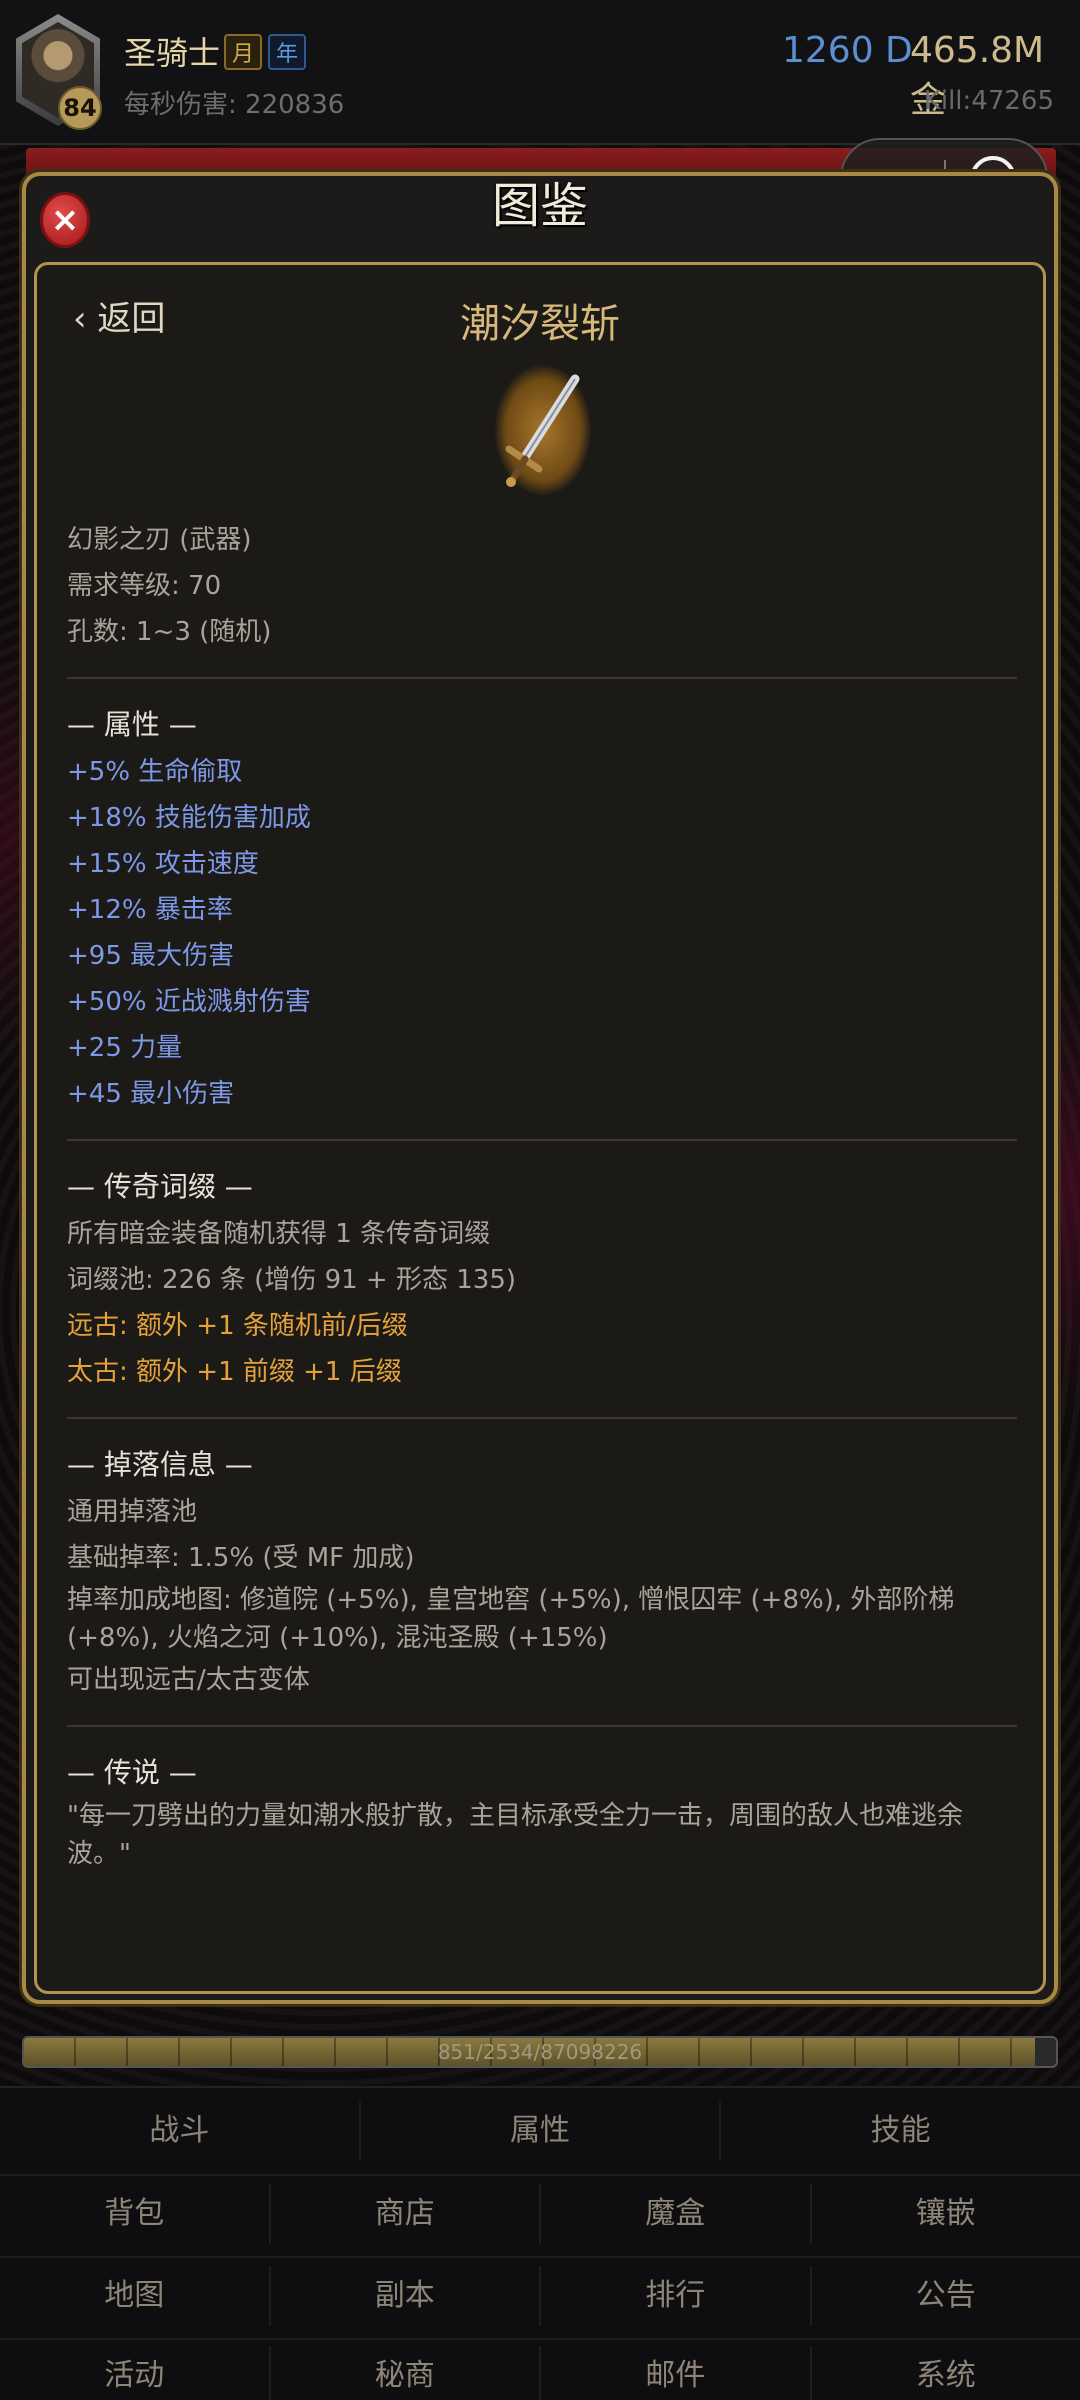  What do you see at coordinates (946, 2296) in the screenshot?
I see `nav-announcement: 公告` at bounding box center [946, 2296].